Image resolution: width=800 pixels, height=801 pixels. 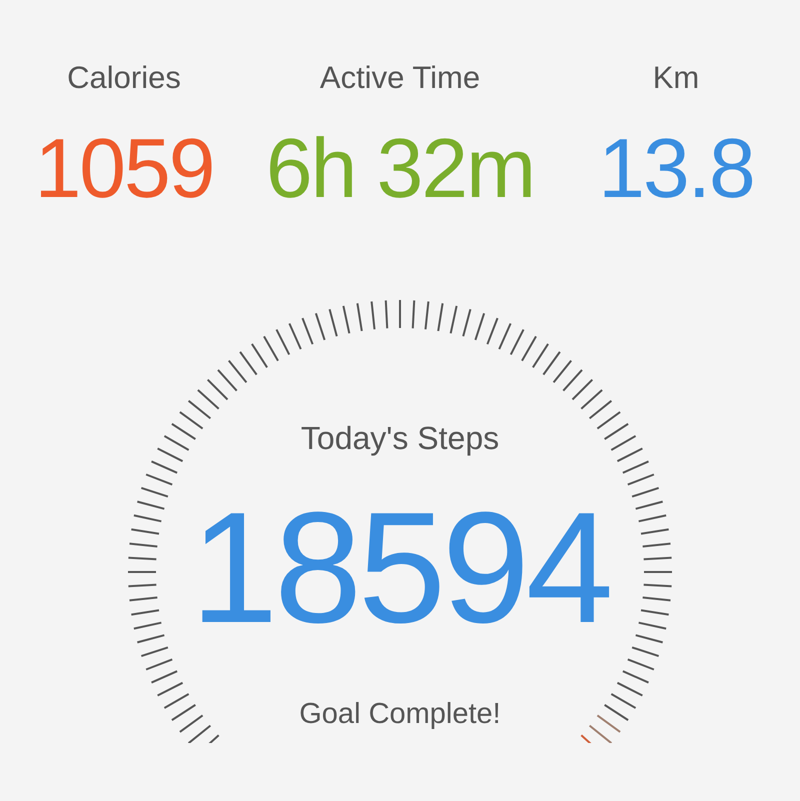 What do you see at coordinates (124, 168) in the screenshot?
I see `stat-value: 1059` at bounding box center [124, 168].